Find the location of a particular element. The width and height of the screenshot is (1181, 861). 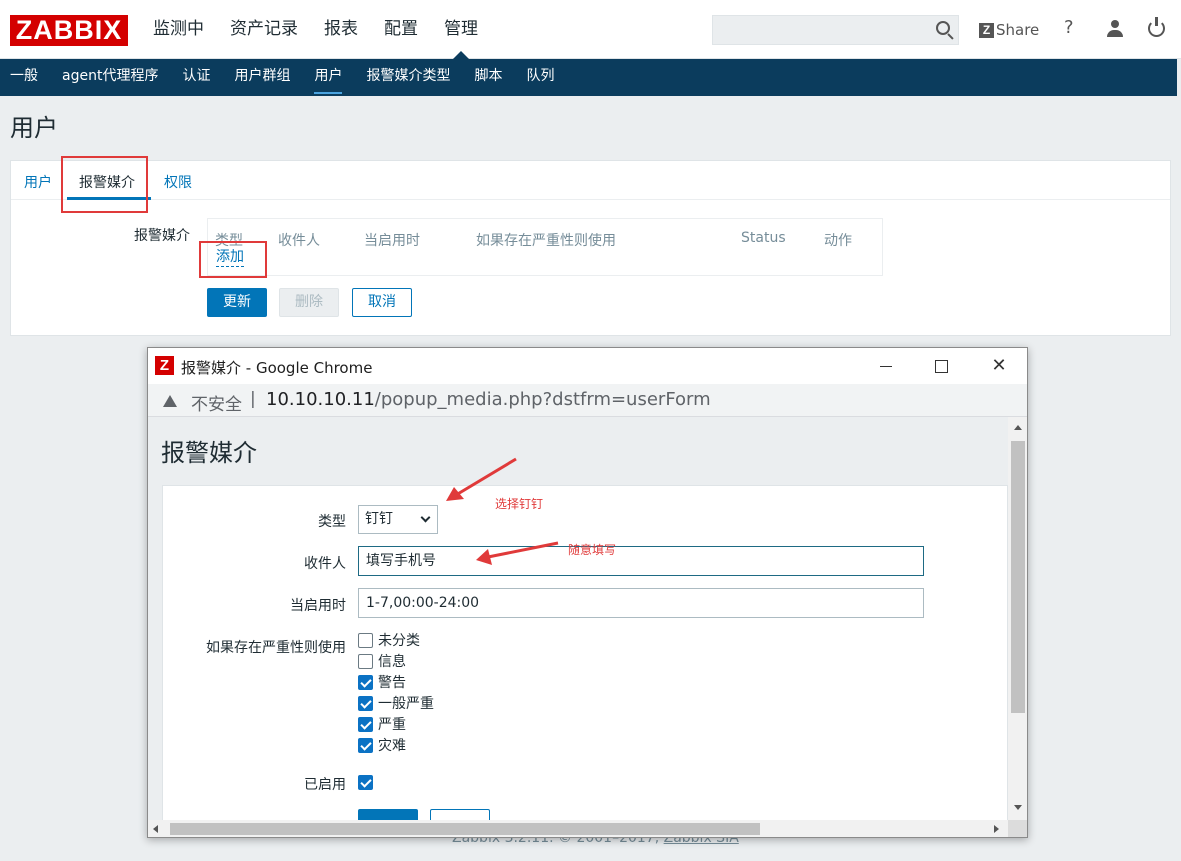

col-status: Status is located at coordinates (763, 238).